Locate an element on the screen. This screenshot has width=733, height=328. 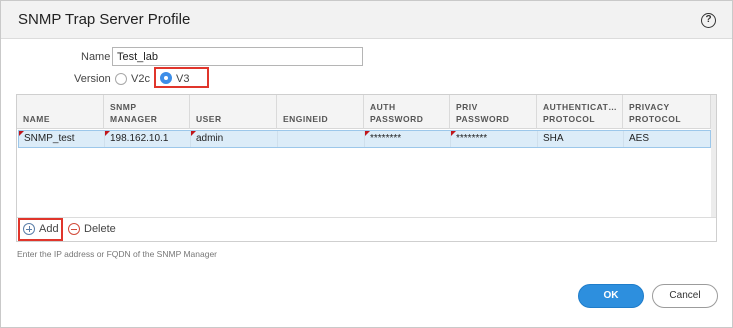
version-v2c-label: V2c is located at coordinates (140, 79).